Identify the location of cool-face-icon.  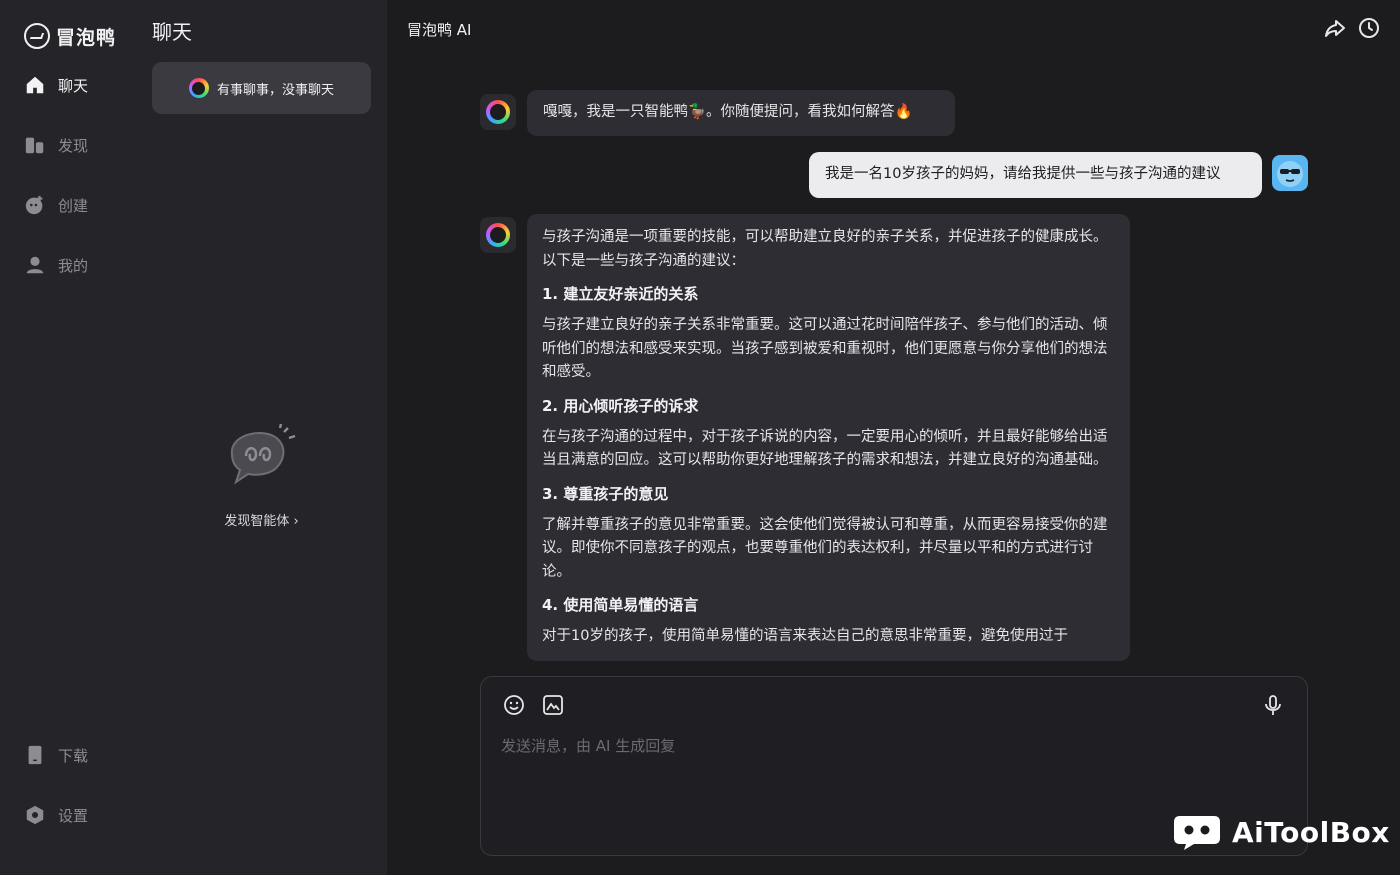
(1290, 174).